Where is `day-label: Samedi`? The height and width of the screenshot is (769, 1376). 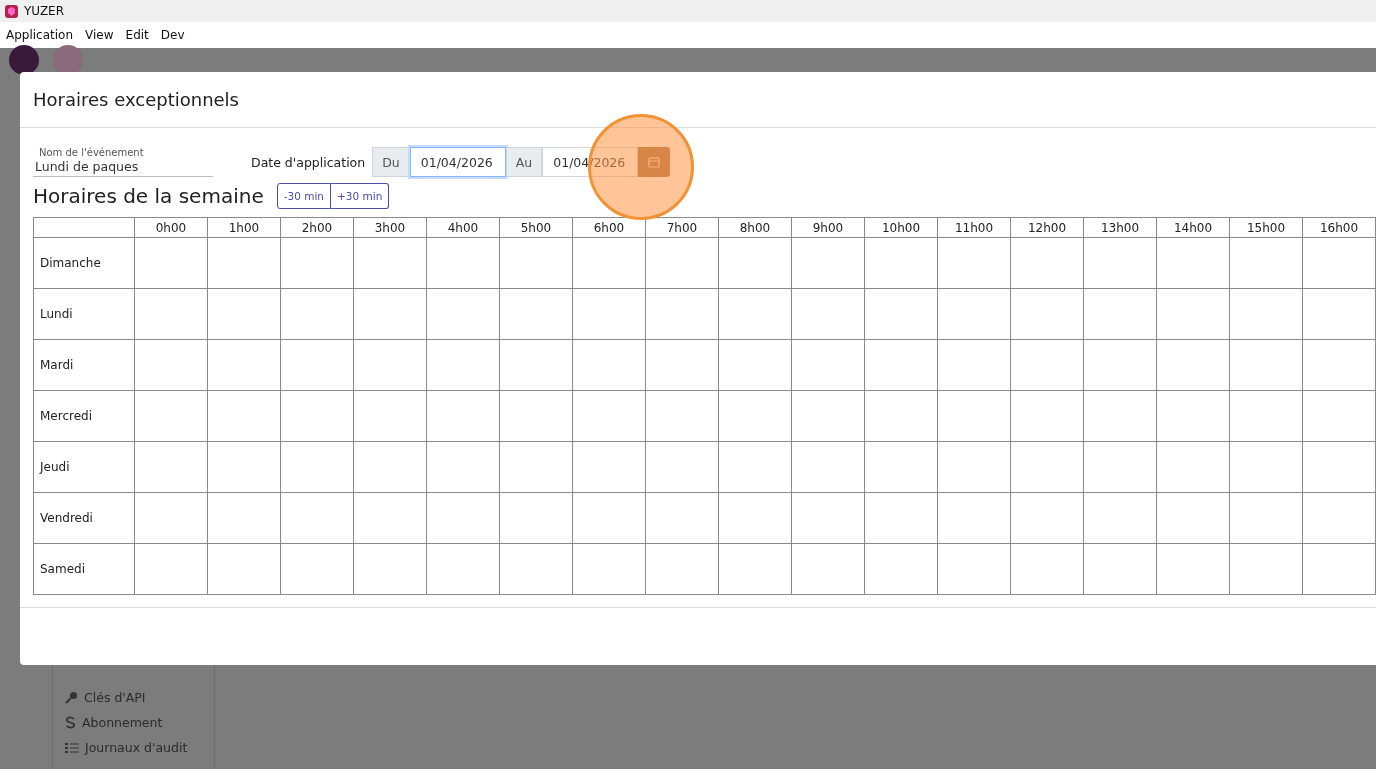
day-label: Samedi is located at coordinates (84, 569).